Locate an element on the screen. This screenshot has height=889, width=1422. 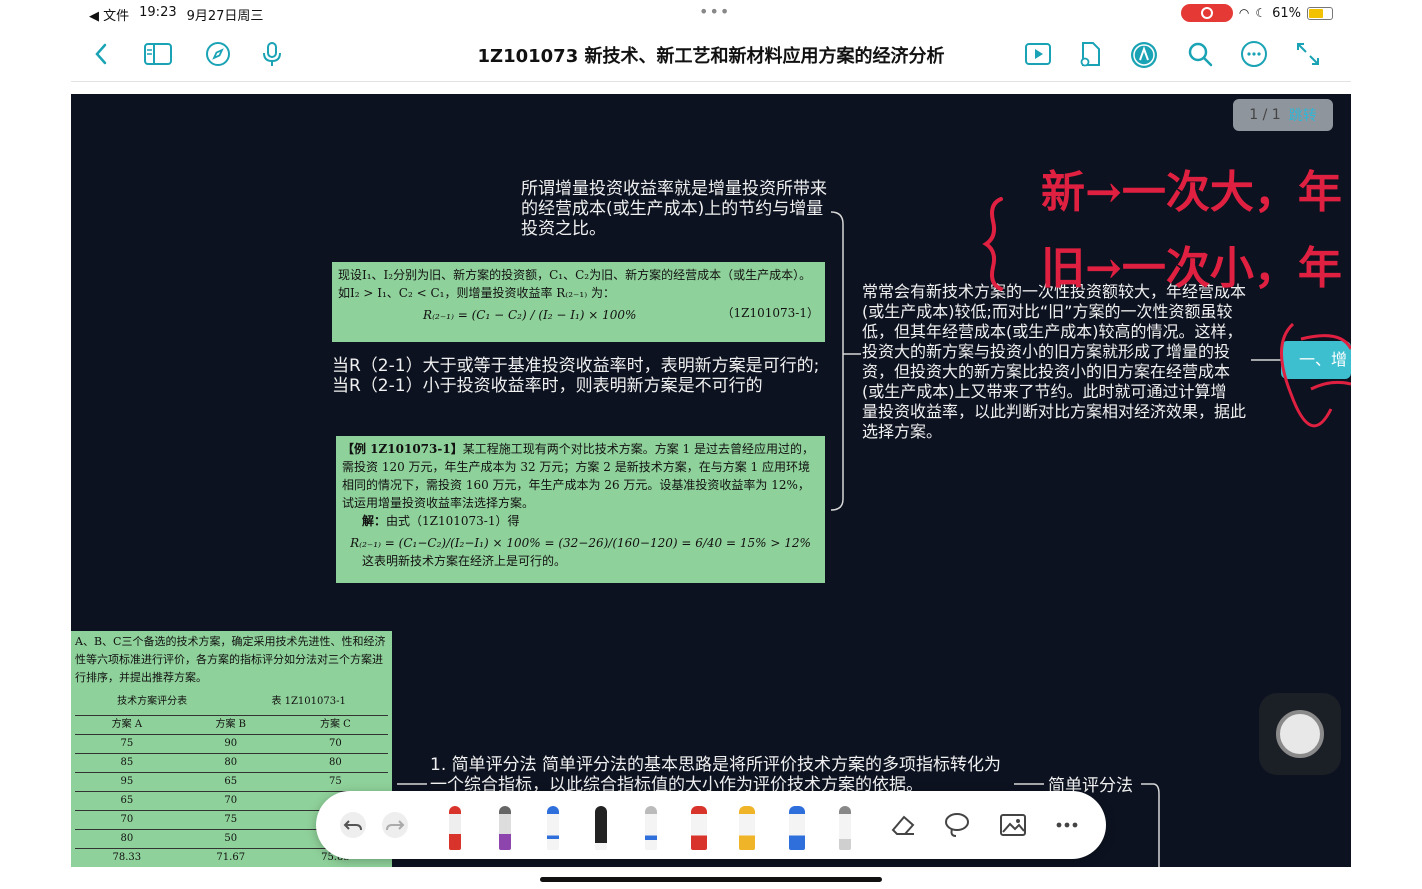
record-button is located at coordinates (1300, 734).